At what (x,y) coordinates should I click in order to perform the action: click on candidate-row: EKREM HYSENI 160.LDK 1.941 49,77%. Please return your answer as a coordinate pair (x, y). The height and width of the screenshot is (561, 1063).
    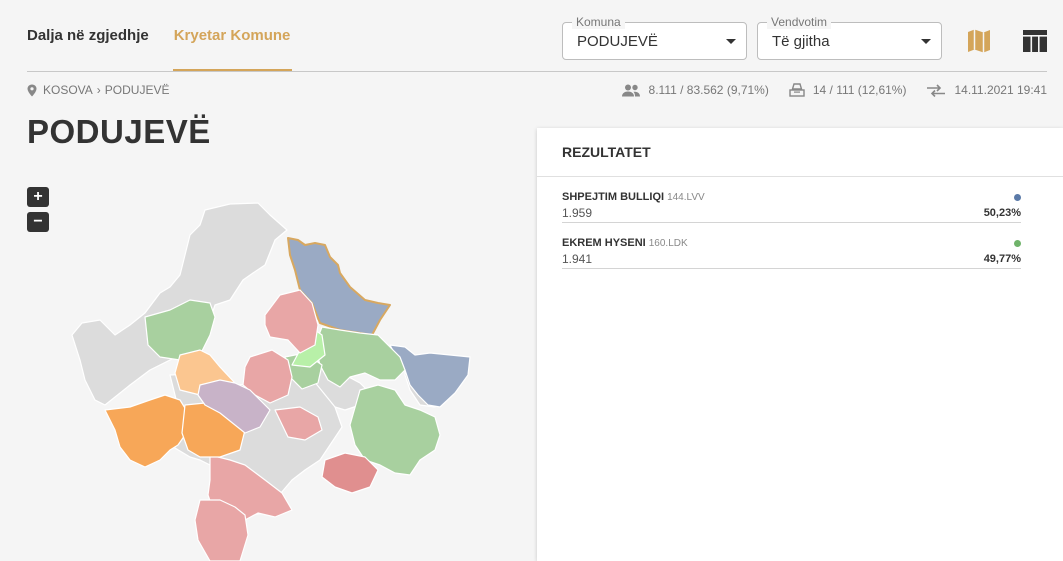
    Looking at the image, I should click on (791, 253).